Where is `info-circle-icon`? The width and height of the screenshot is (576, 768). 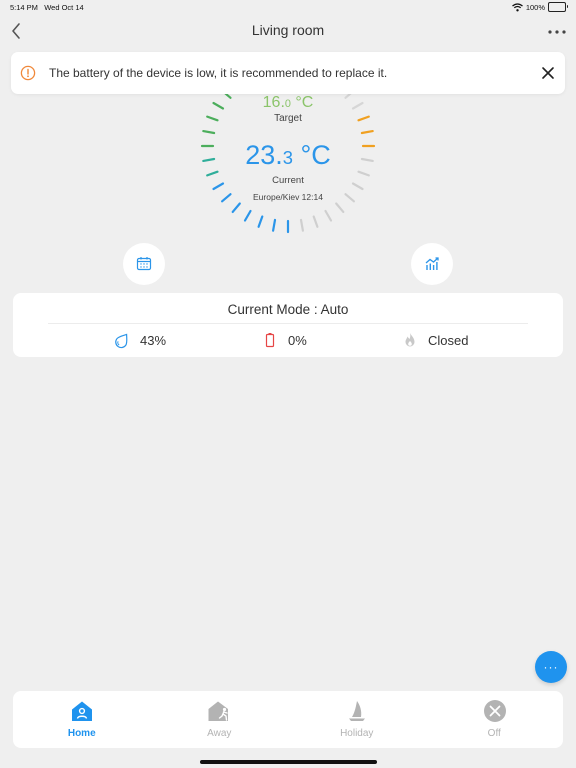
info-circle-icon is located at coordinates (28, 73).